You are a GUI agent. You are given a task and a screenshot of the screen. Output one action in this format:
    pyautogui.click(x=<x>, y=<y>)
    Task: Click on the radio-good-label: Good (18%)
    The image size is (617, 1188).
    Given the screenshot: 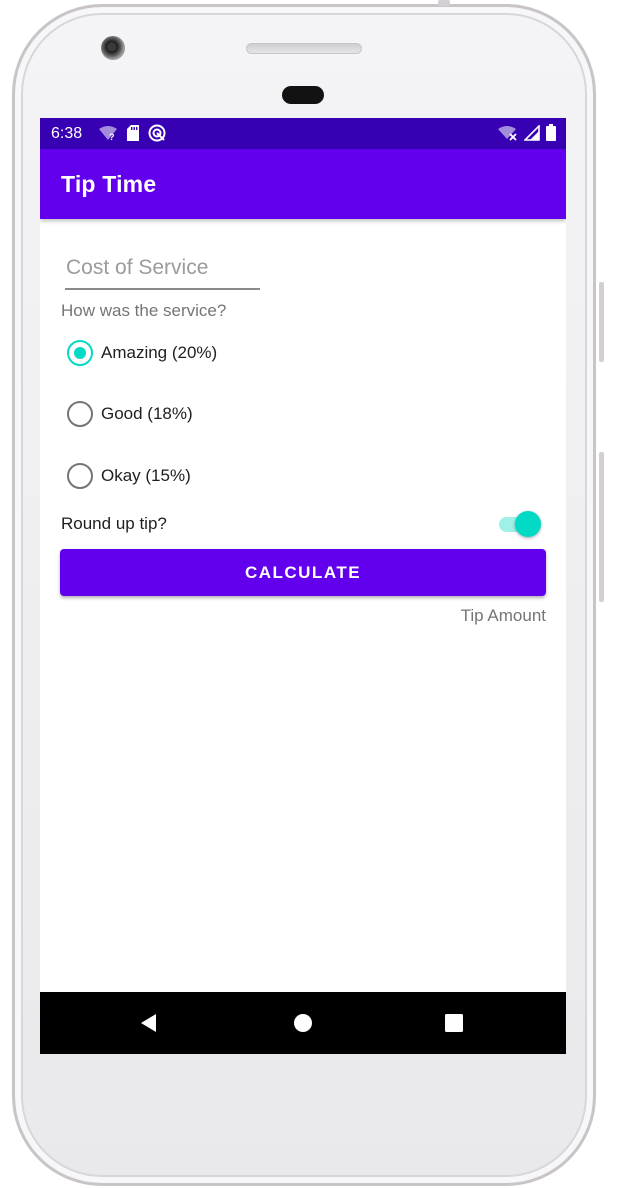 What is the action you would take?
    pyautogui.click(x=147, y=413)
    